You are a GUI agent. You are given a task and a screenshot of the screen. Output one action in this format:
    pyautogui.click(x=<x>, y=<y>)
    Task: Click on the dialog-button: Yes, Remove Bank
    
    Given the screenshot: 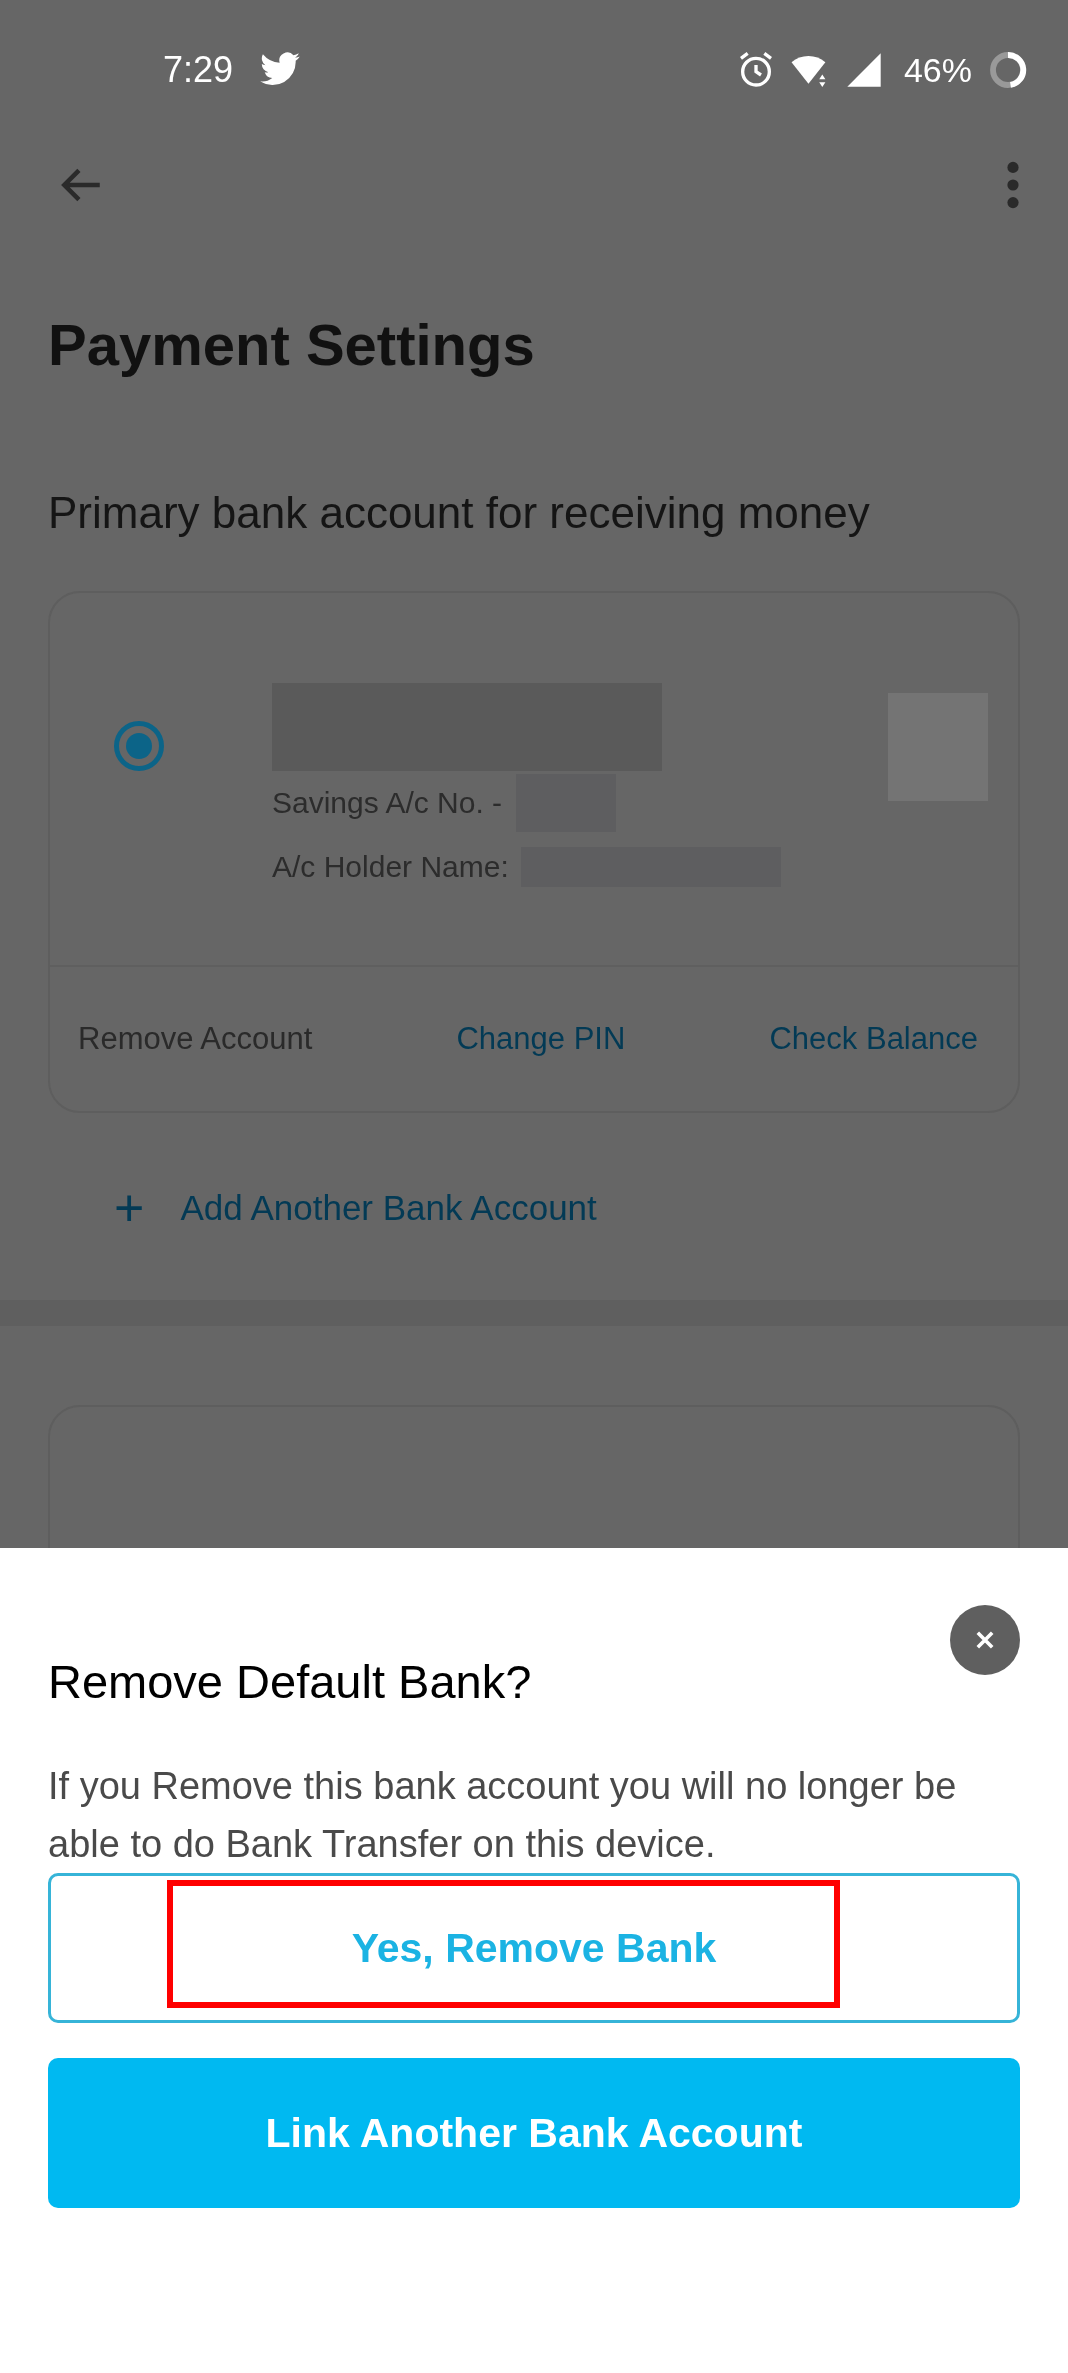 What is the action you would take?
    pyautogui.click(x=534, y=1948)
    